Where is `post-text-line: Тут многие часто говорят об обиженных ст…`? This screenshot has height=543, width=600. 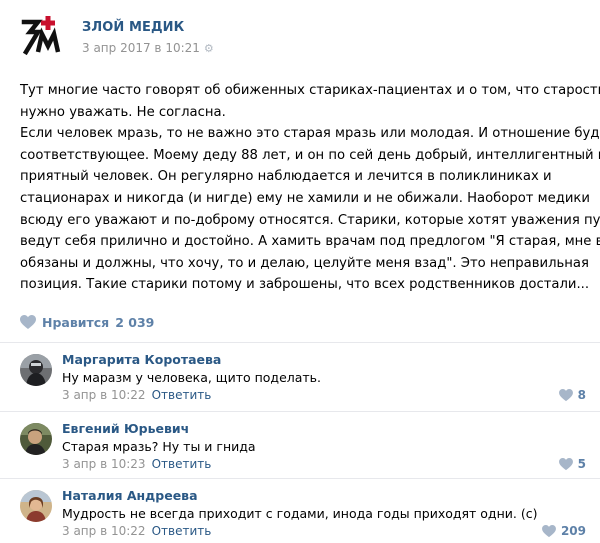
post-text-line: Тут многие часто говорят об обиженных ст… is located at coordinates (310, 90).